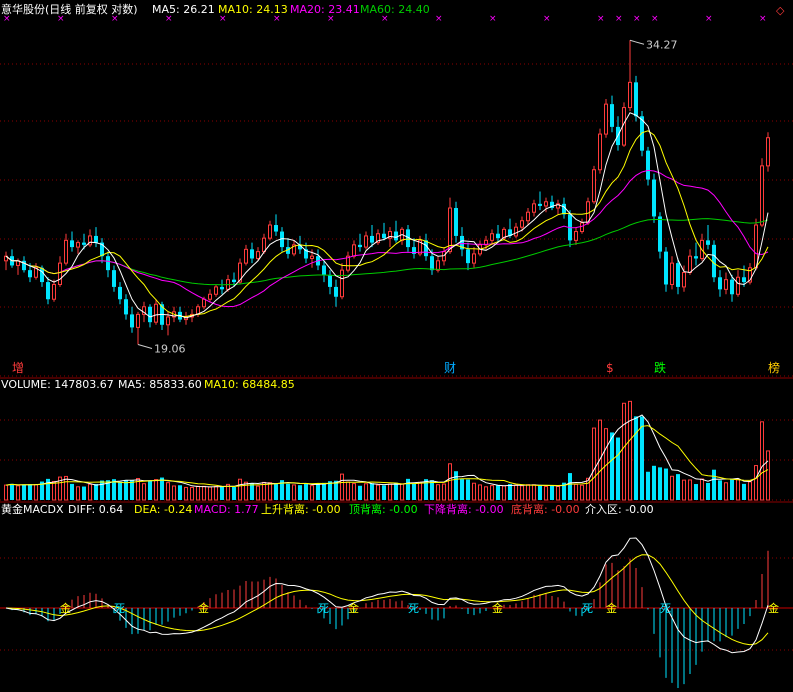  I want to click on cross-signal: 金, so click(65, 608).